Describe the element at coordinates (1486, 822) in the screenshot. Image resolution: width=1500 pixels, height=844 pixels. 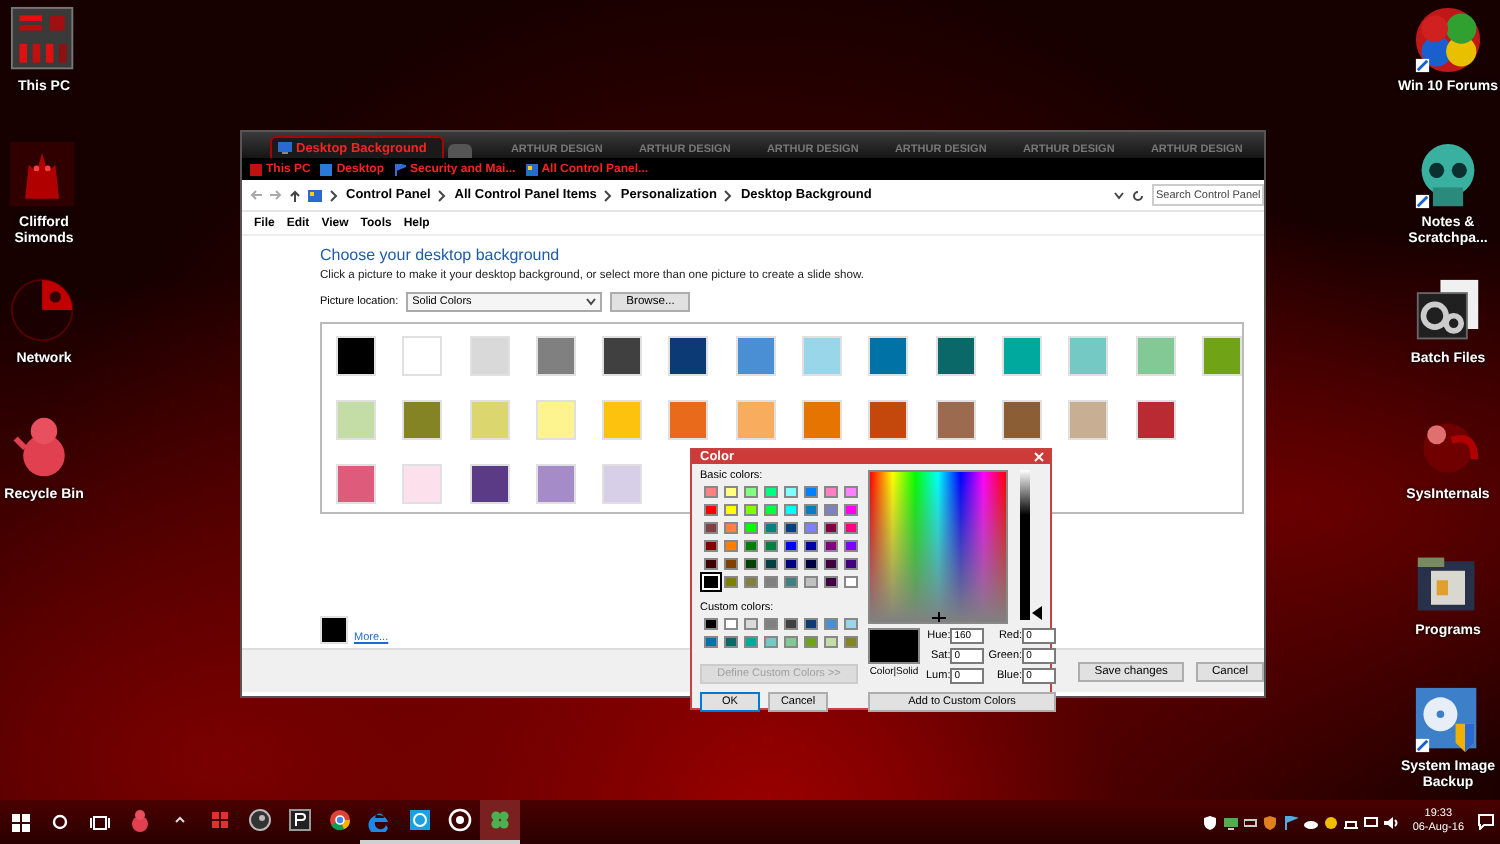
I see `notification-icon` at that location.